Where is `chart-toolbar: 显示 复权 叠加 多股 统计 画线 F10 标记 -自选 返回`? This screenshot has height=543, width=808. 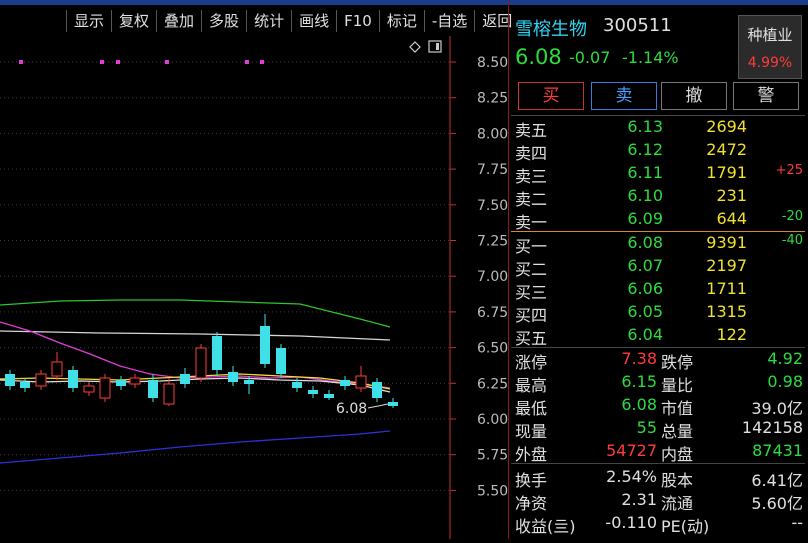
chart-toolbar: 显示 复权 叠加 多股 统计 画线 F10 标记 -自选 返回 is located at coordinates (292, 21).